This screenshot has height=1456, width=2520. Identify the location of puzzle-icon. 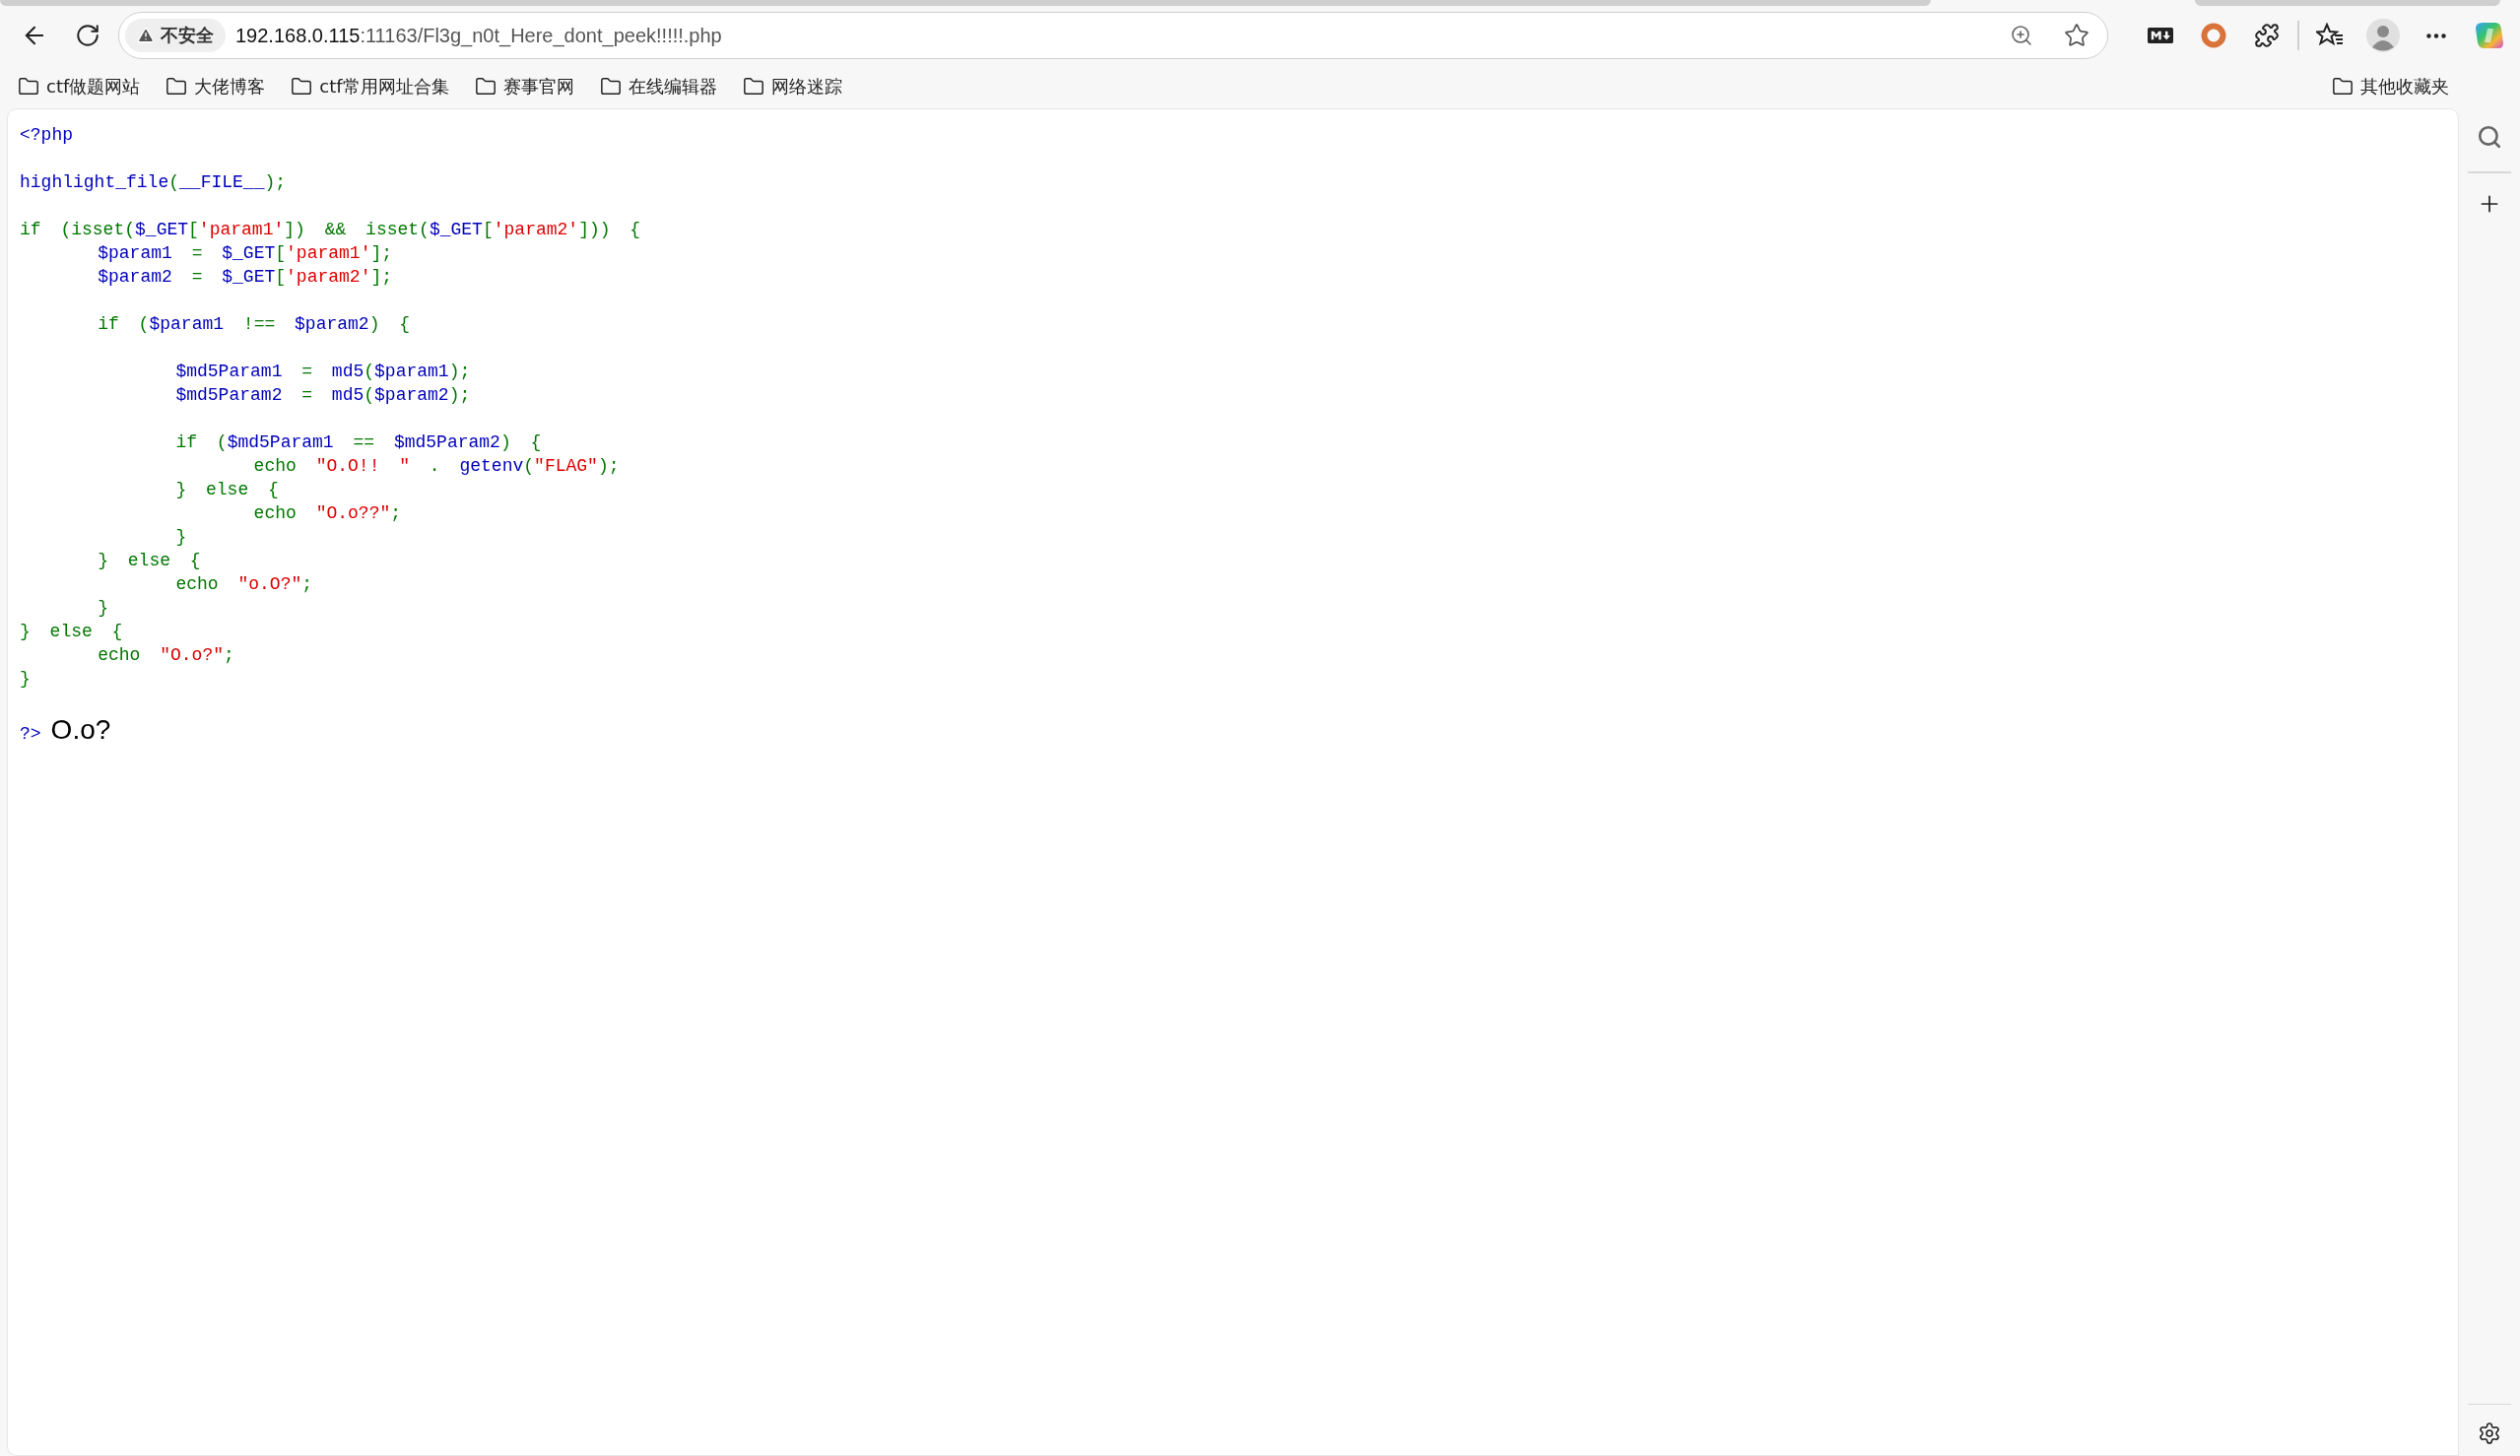
(2267, 35).